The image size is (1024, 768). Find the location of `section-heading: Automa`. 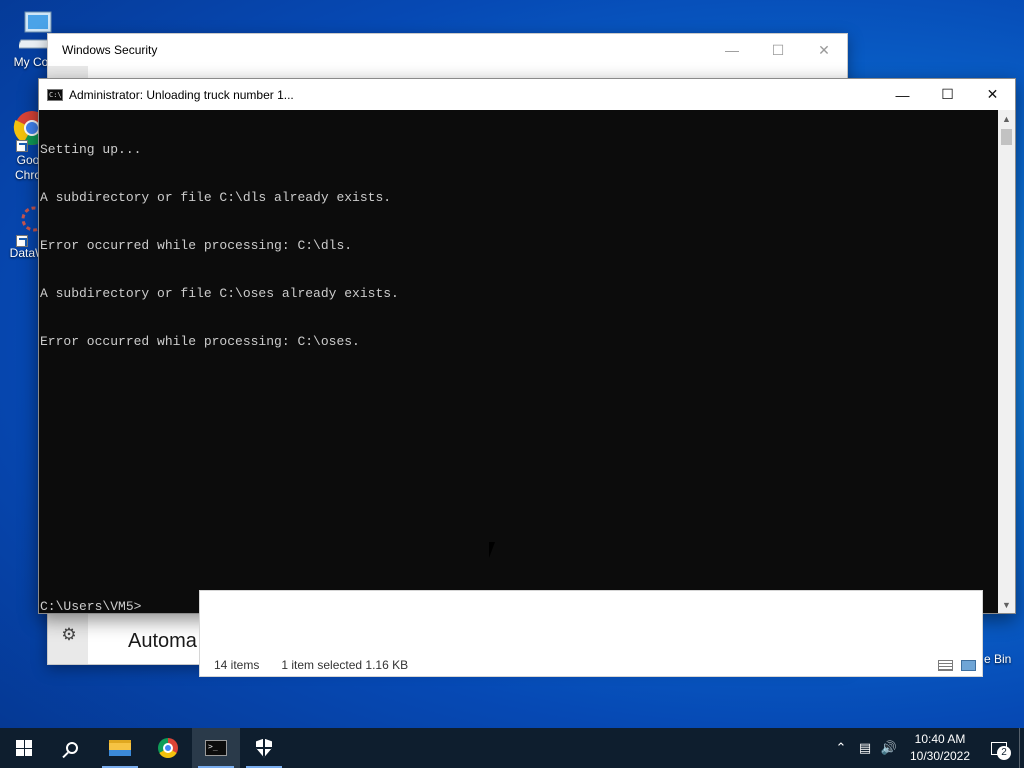

section-heading: Automa is located at coordinates (162, 641).